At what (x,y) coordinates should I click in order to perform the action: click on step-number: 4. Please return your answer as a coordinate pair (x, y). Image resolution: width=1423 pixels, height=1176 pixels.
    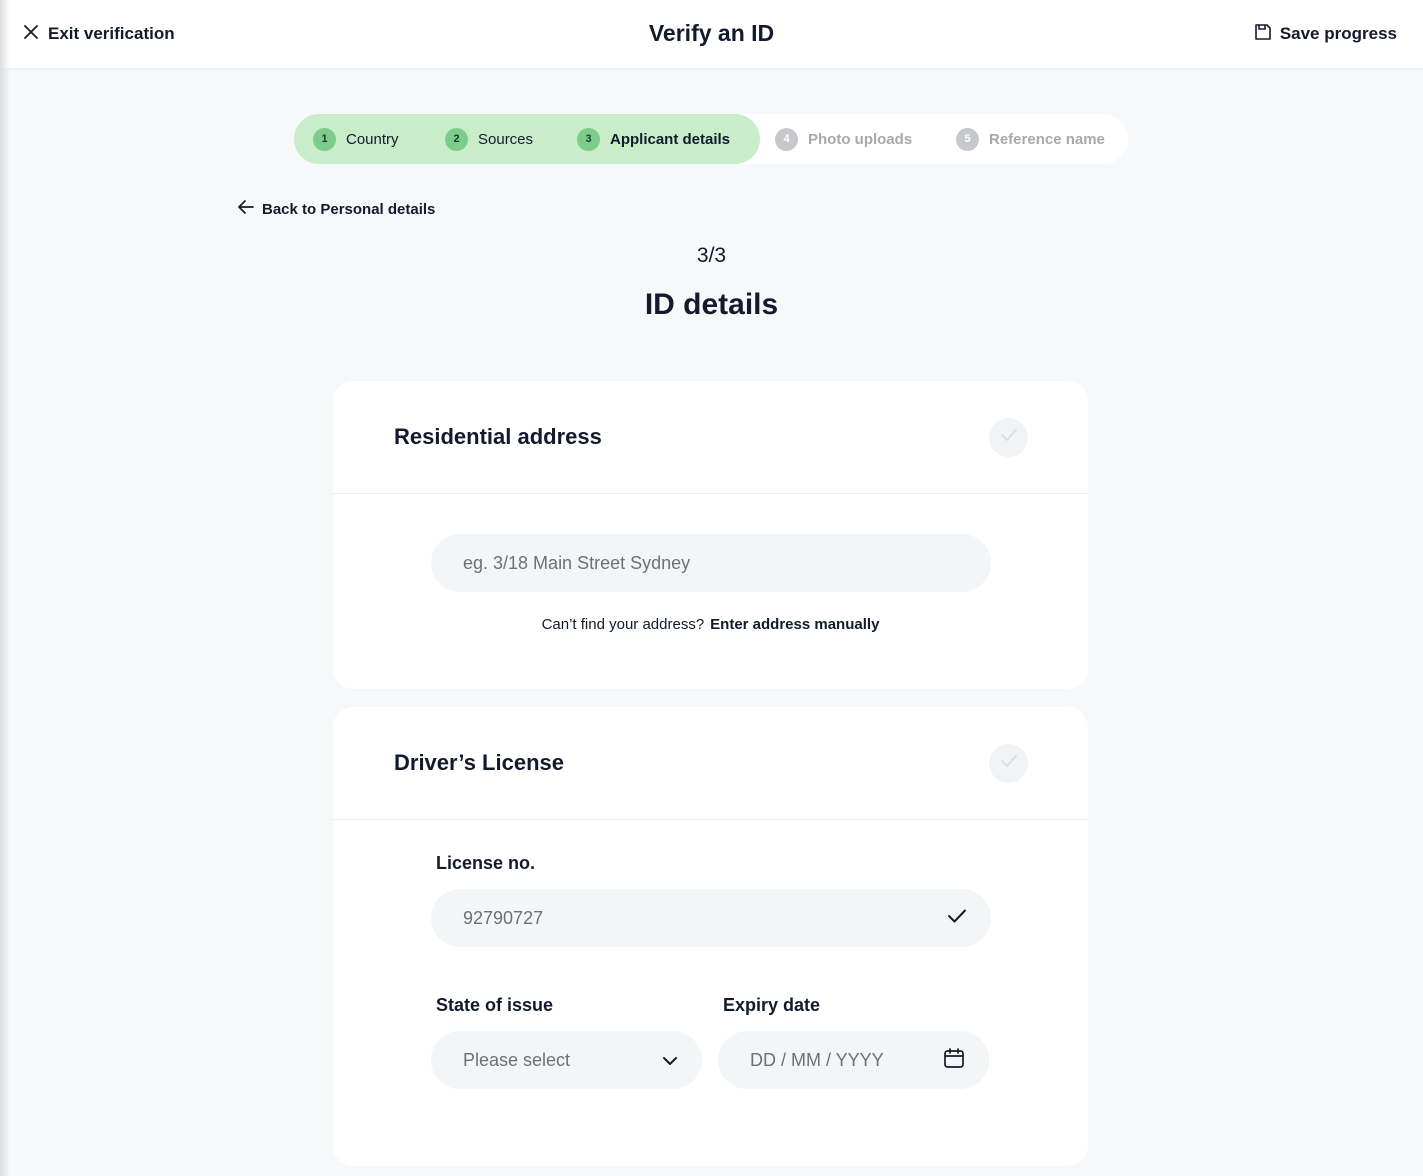
    Looking at the image, I should click on (786, 139).